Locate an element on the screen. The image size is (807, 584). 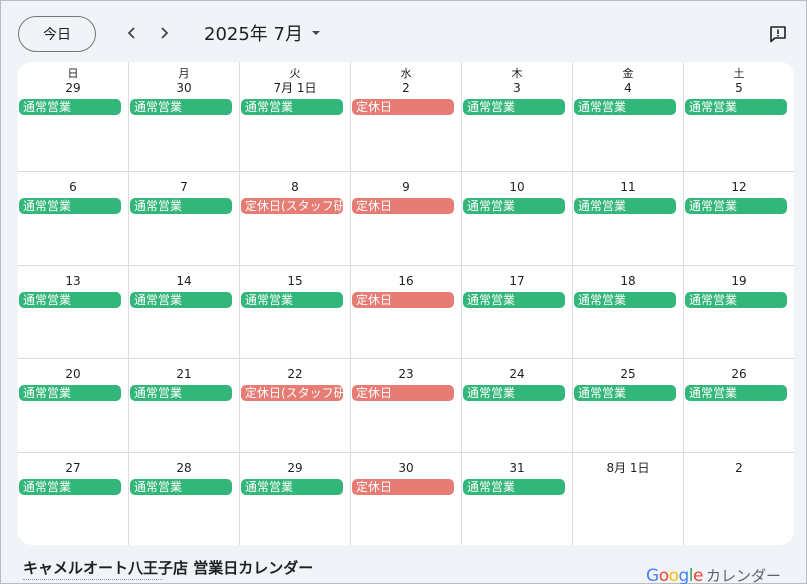
day-cell: 16 定休日 is located at coordinates (406, 312).